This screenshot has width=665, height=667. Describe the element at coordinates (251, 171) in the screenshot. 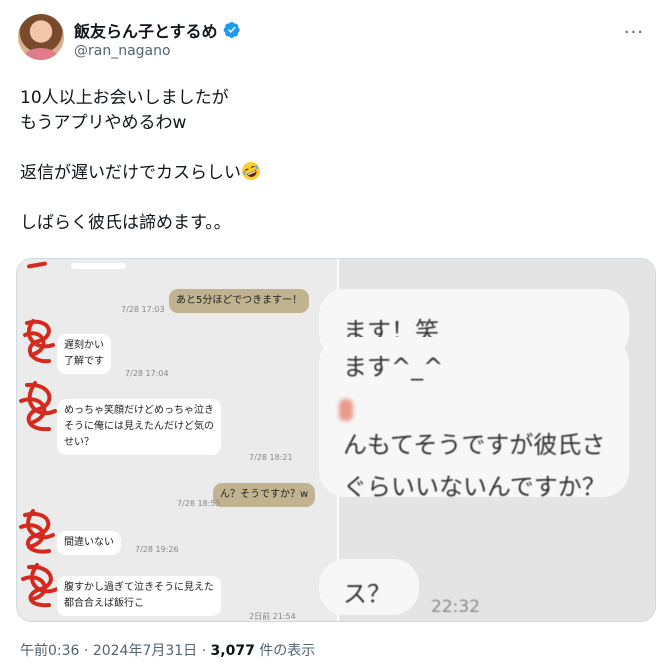

I see `rolling-on-floor-laughing-emoji` at that location.